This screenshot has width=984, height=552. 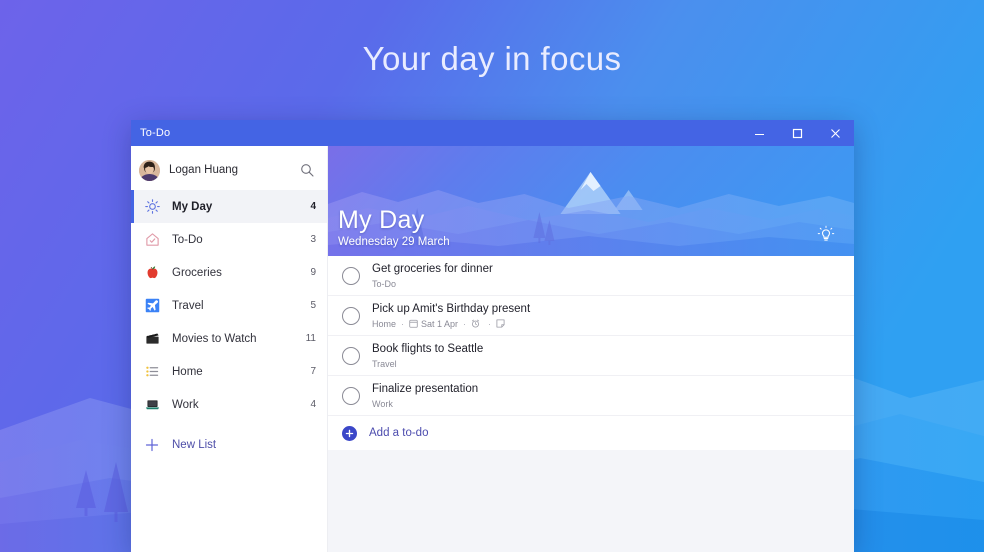 I want to click on task-text: Book flights to Seattle Travel, so click(x=427, y=355).